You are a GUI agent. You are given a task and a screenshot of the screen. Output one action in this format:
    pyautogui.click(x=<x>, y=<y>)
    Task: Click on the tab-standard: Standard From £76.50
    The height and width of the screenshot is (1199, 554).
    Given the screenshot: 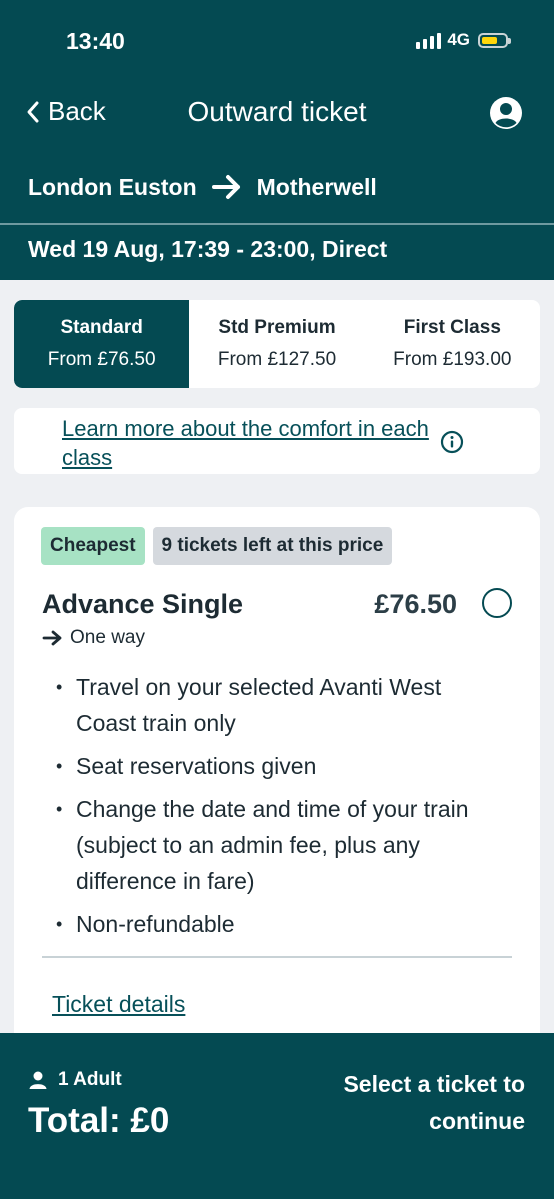 What is the action you would take?
    pyautogui.click(x=102, y=344)
    